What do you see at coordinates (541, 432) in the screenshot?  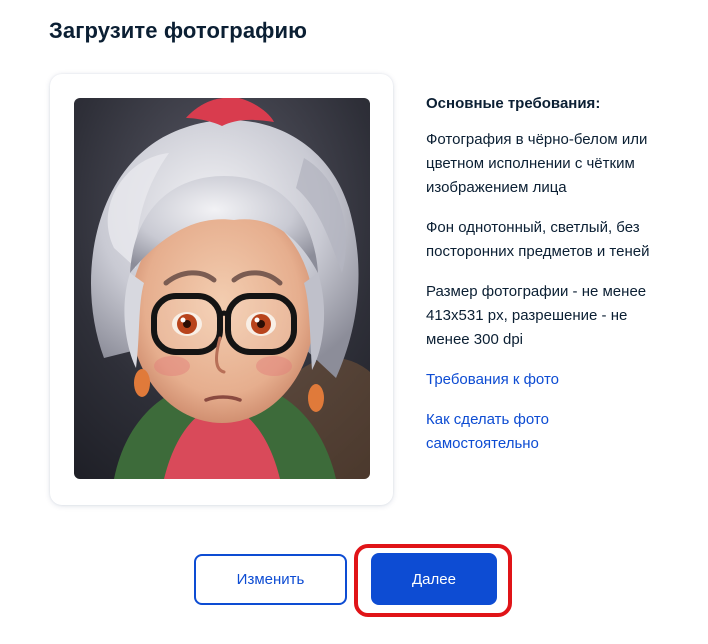 I see `how-to-take-photo-link: Как сделать фото самостоятельно` at bounding box center [541, 432].